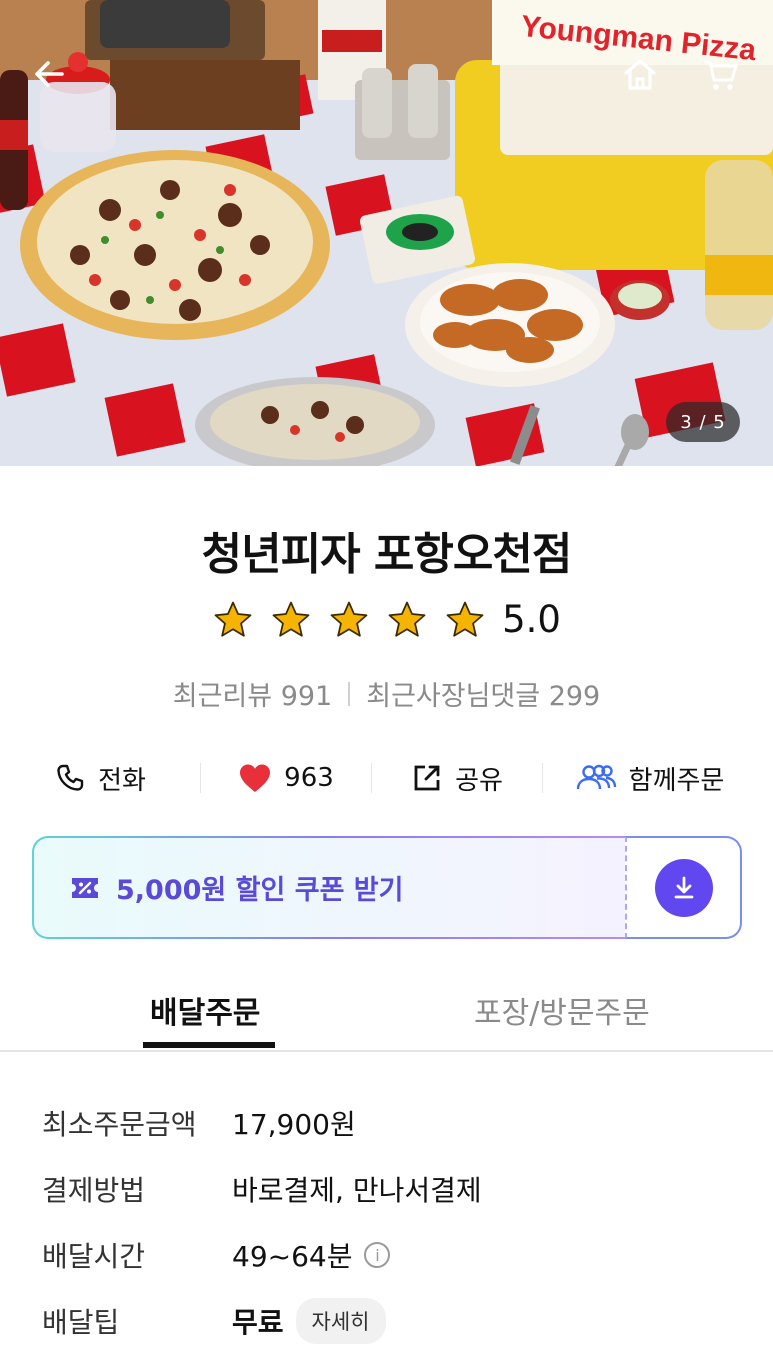  I want to click on cart-icon, so click(720, 75).